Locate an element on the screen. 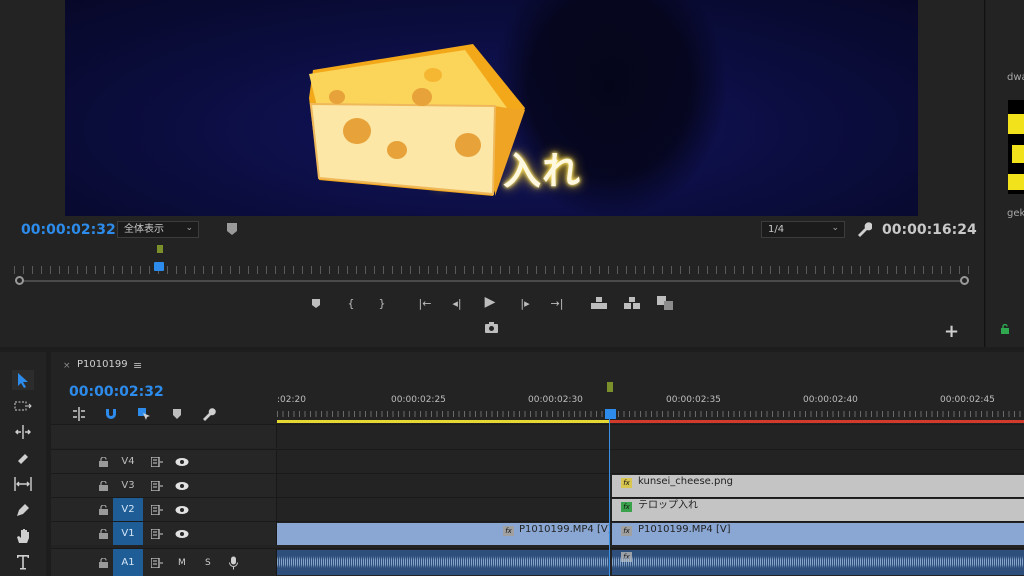  chevron-down-icon: ⌄ is located at coordinates (835, 228).